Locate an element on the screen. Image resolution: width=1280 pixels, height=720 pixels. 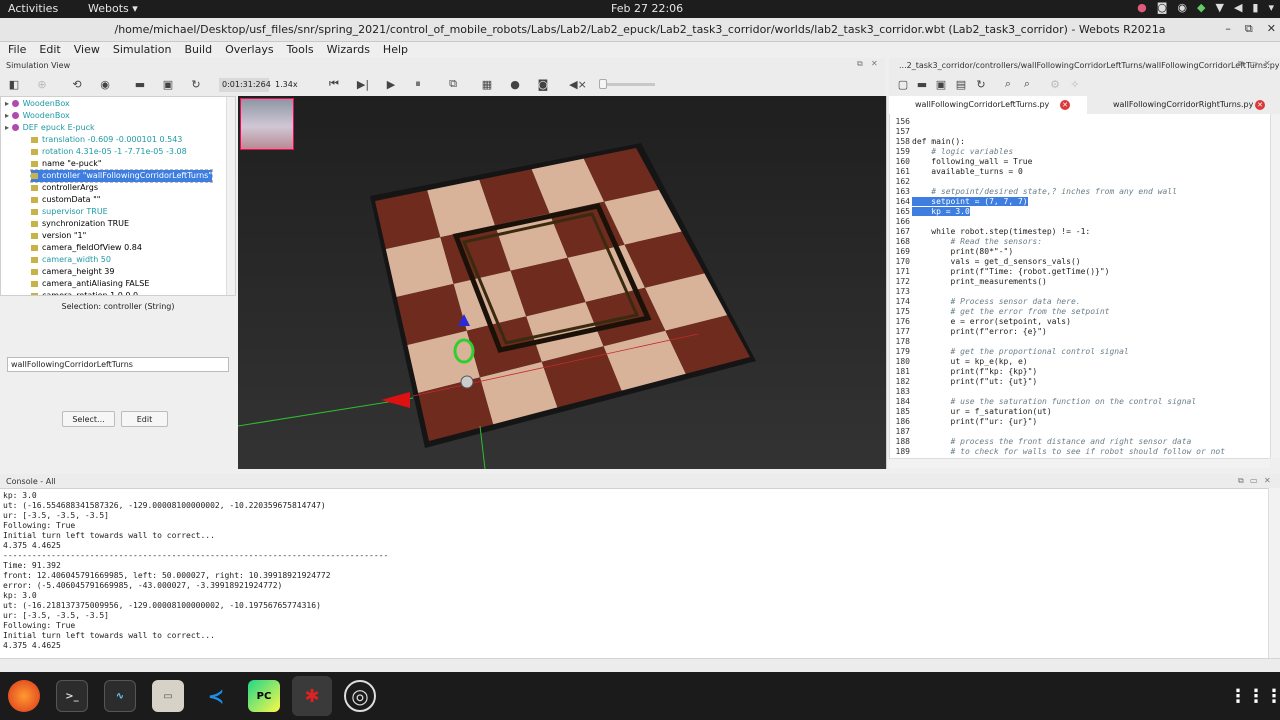
firefox-icon is located at coordinates (24, 696).